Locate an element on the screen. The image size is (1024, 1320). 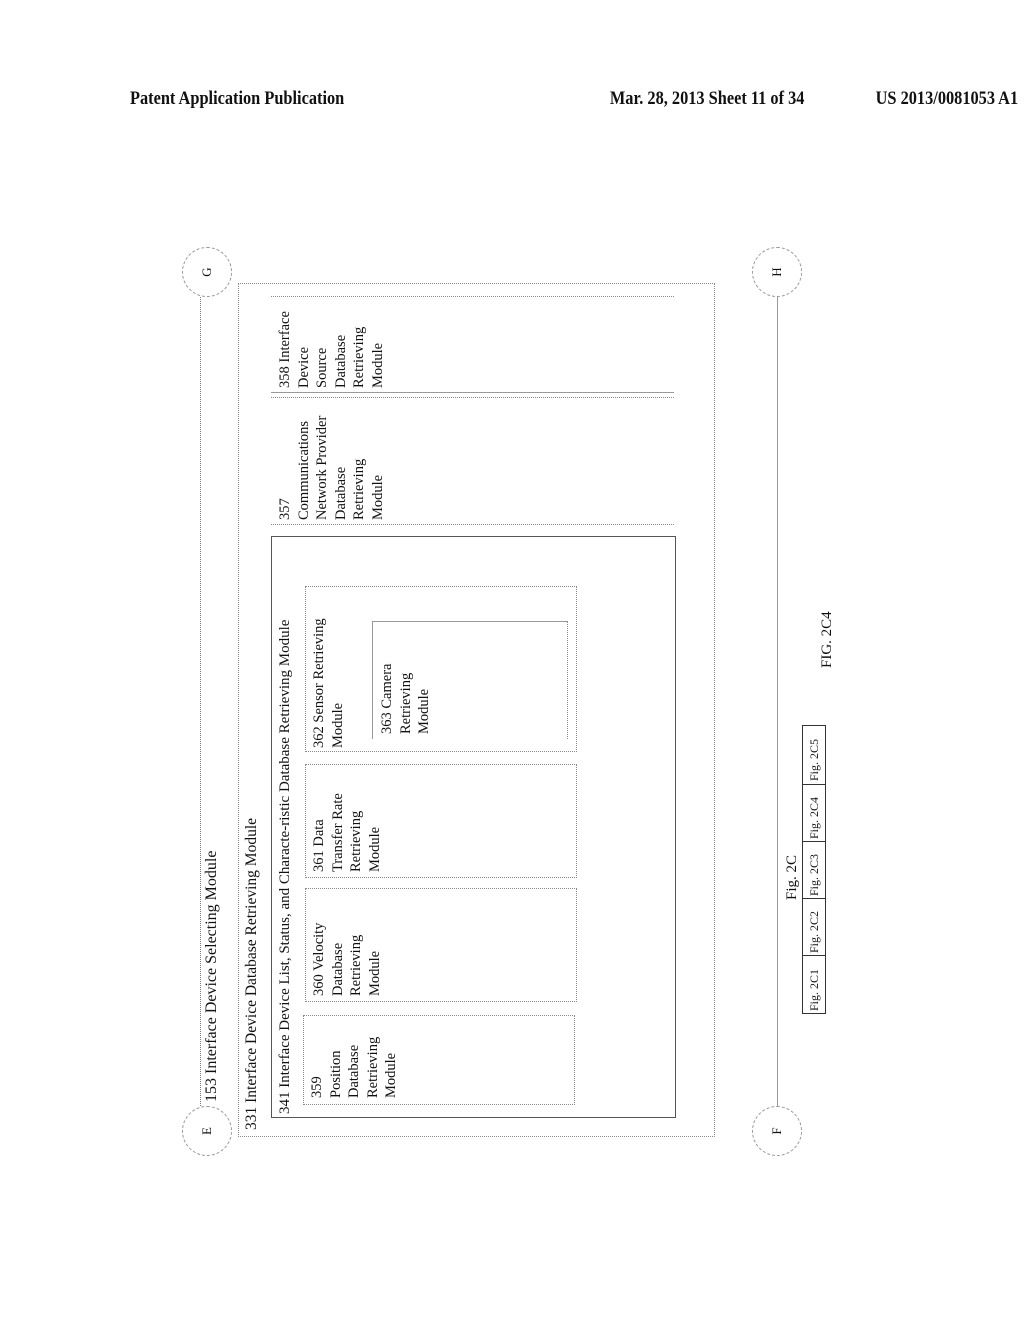
connector-f-label: F is located at coordinates (776, 1131).